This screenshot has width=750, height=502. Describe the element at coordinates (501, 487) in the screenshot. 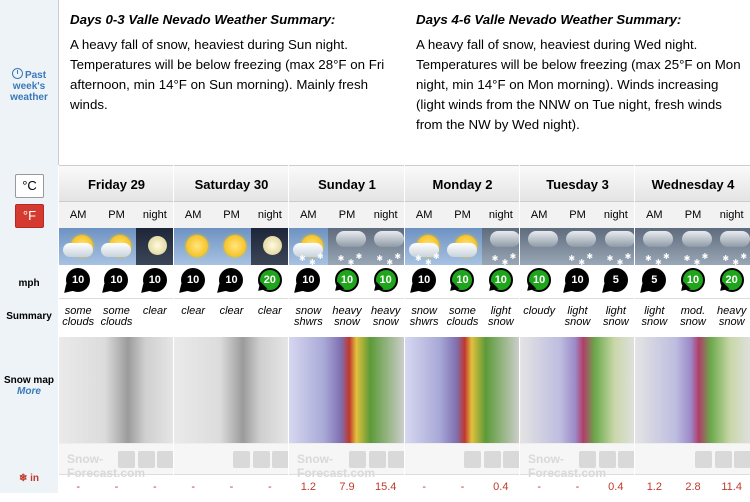

I see `snow-amount: 0.4` at that location.